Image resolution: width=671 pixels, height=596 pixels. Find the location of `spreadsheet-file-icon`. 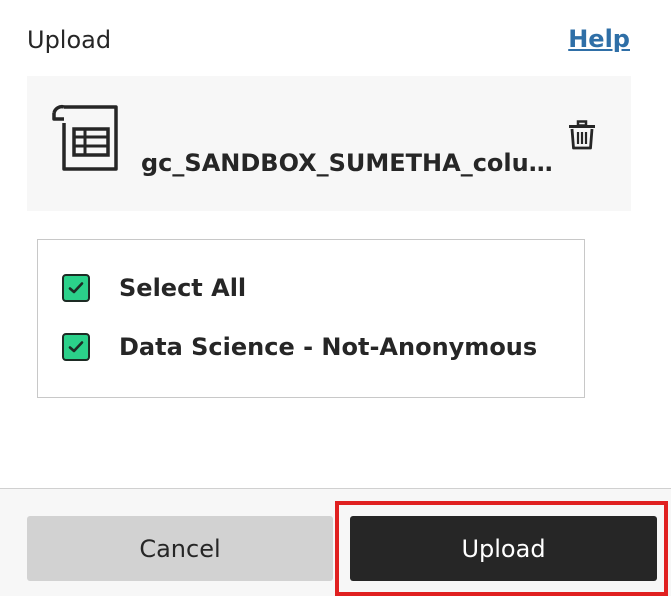

spreadsheet-file-icon is located at coordinates (87, 138).